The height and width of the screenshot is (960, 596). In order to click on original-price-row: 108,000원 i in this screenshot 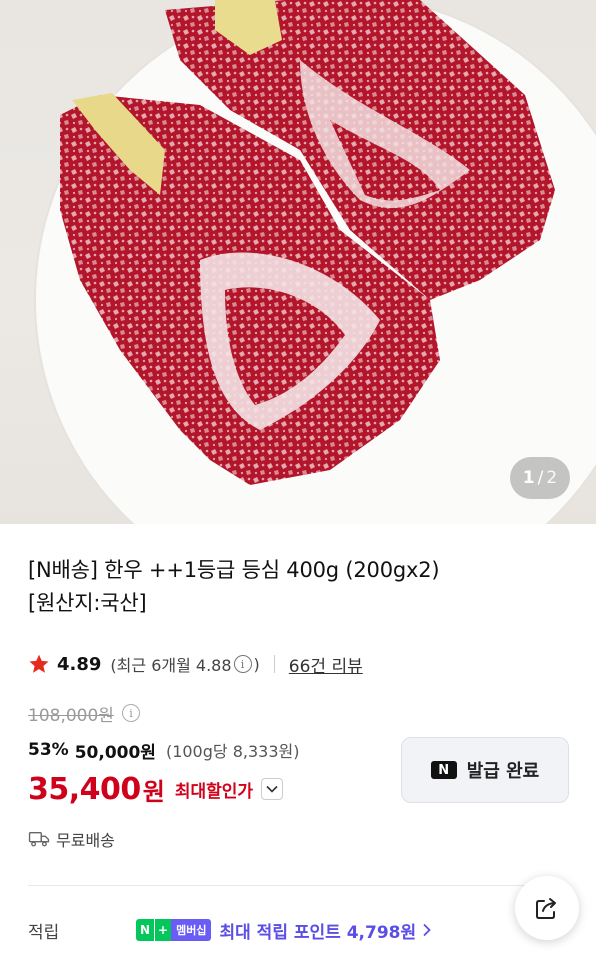, I will do `click(85, 713)`.